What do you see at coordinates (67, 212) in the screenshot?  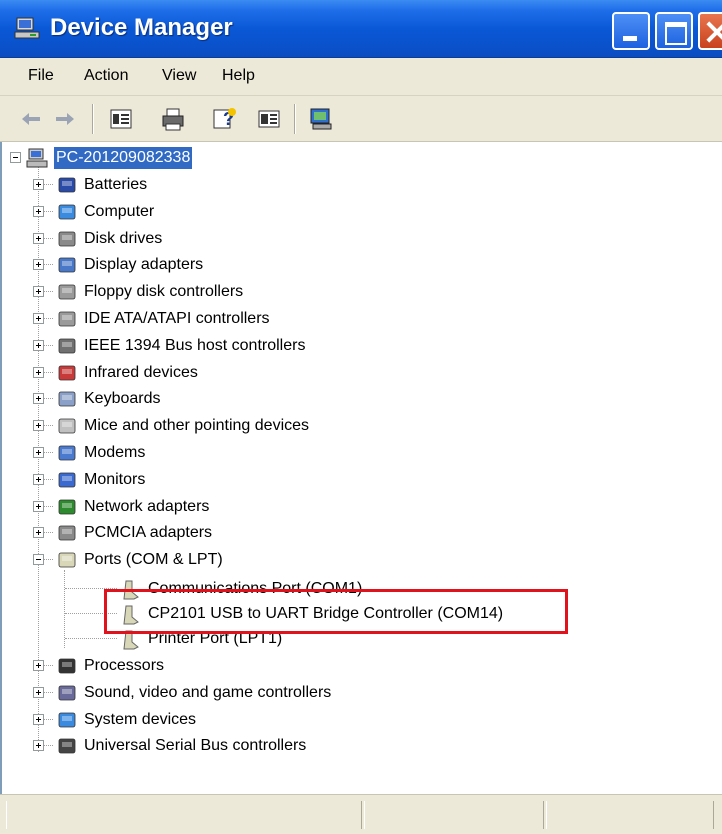 I see `computer-icon` at bounding box center [67, 212].